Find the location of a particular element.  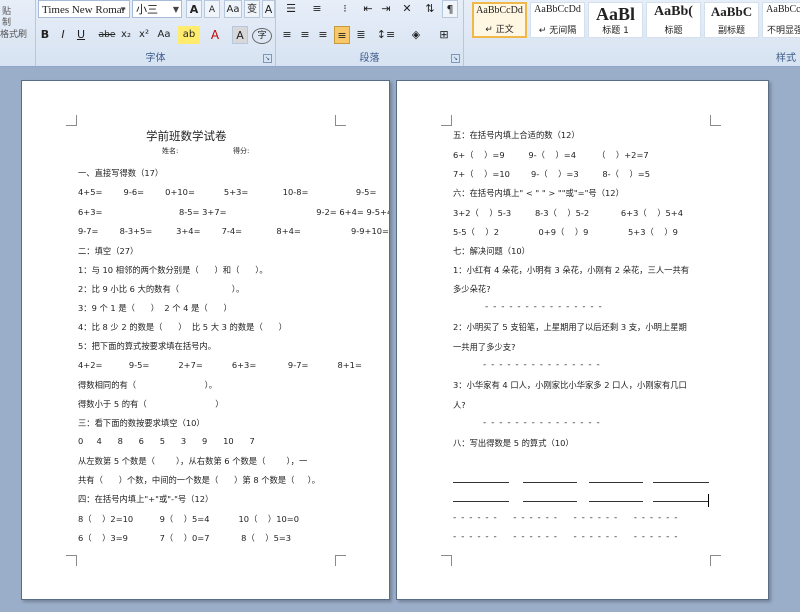

style-tile: AaBb(标题 is located at coordinates (673, 20).